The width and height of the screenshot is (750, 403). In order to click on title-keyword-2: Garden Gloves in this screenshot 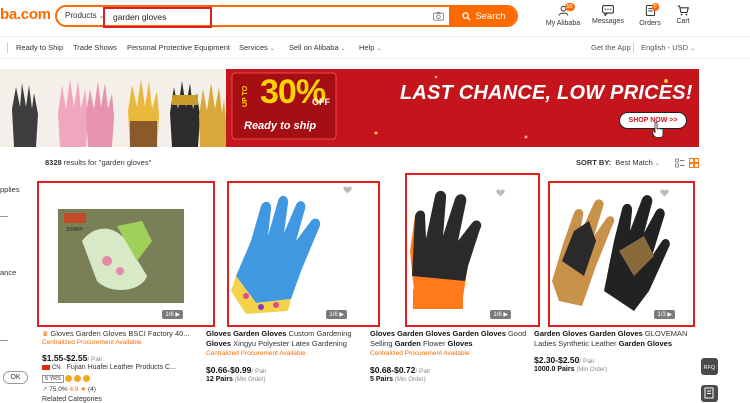, I will do `click(645, 343)`.